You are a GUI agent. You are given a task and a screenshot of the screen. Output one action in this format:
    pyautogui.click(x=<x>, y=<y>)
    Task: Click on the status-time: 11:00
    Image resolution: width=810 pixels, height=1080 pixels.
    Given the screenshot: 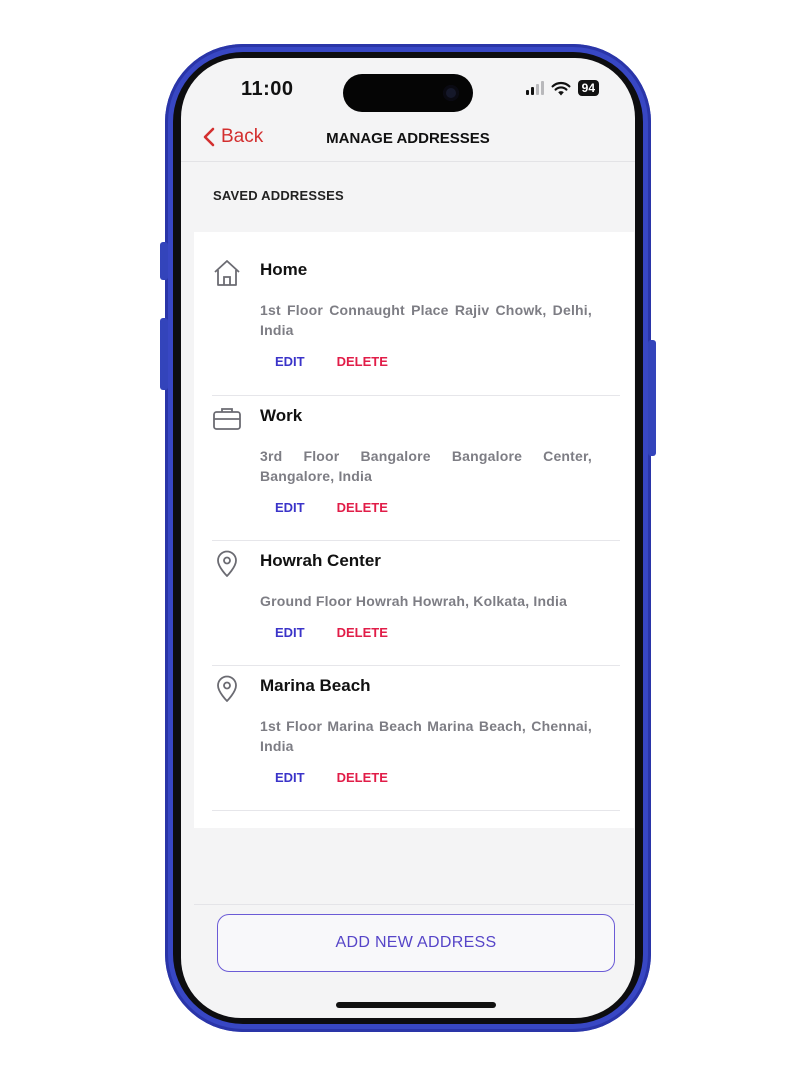 What is the action you would take?
    pyautogui.click(x=267, y=89)
    